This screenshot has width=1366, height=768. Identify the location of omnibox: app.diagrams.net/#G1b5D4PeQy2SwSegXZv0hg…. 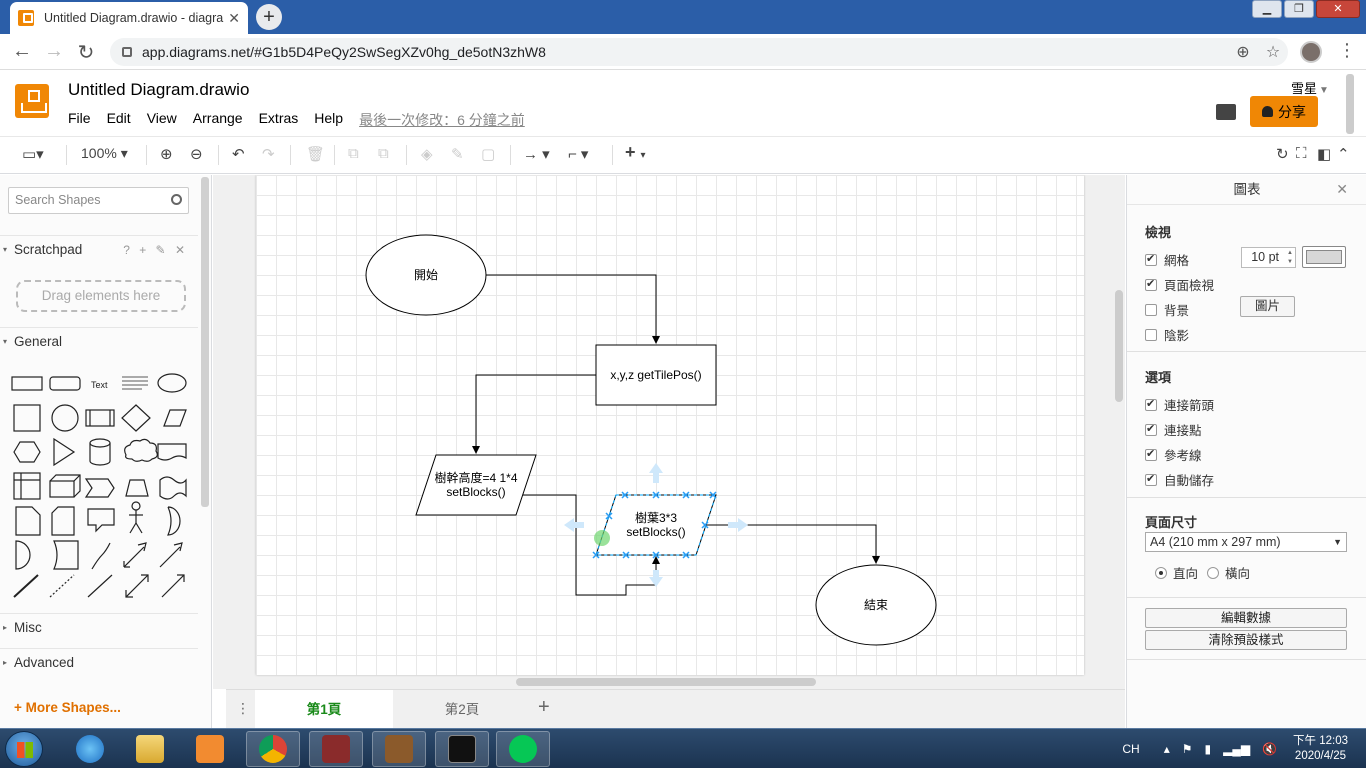
(699, 52).